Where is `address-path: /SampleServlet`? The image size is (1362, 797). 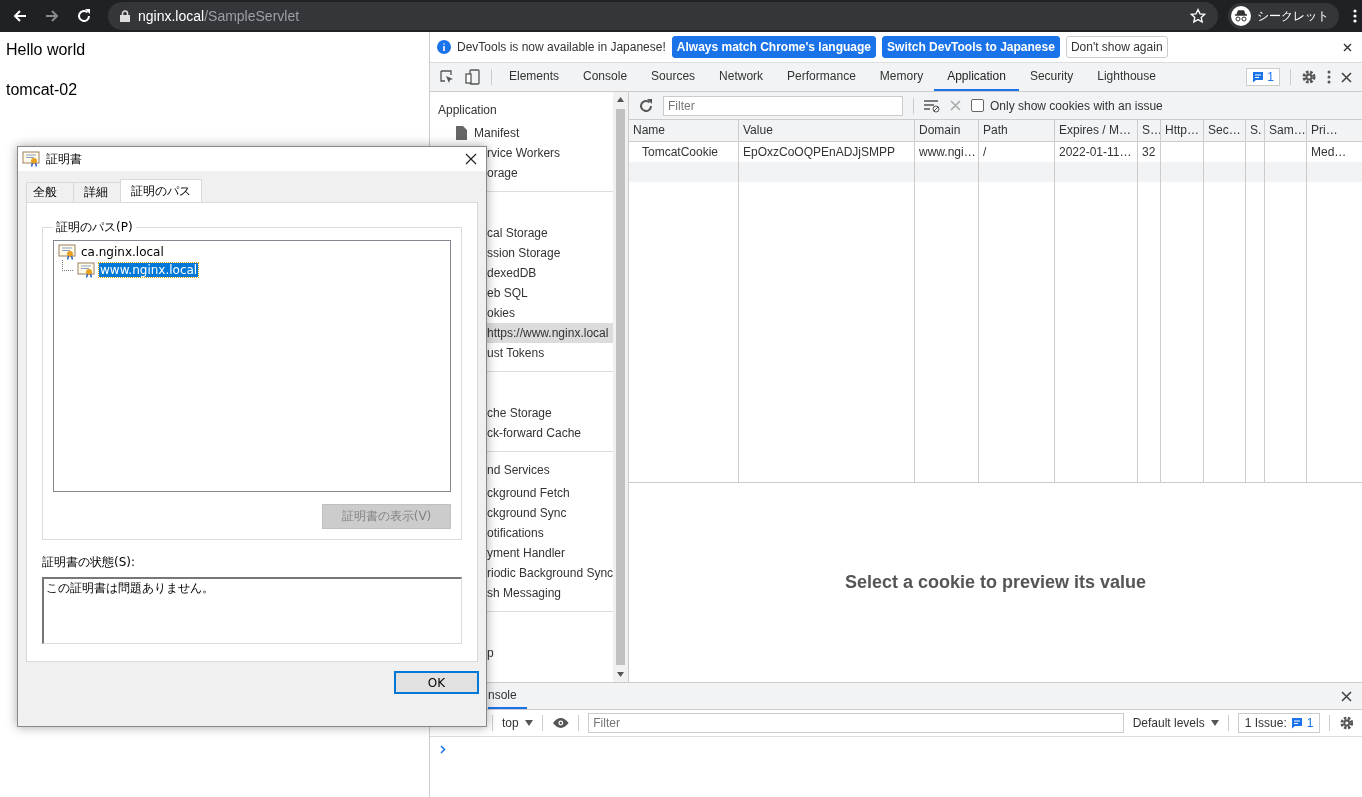 address-path: /SampleServlet is located at coordinates (252, 16).